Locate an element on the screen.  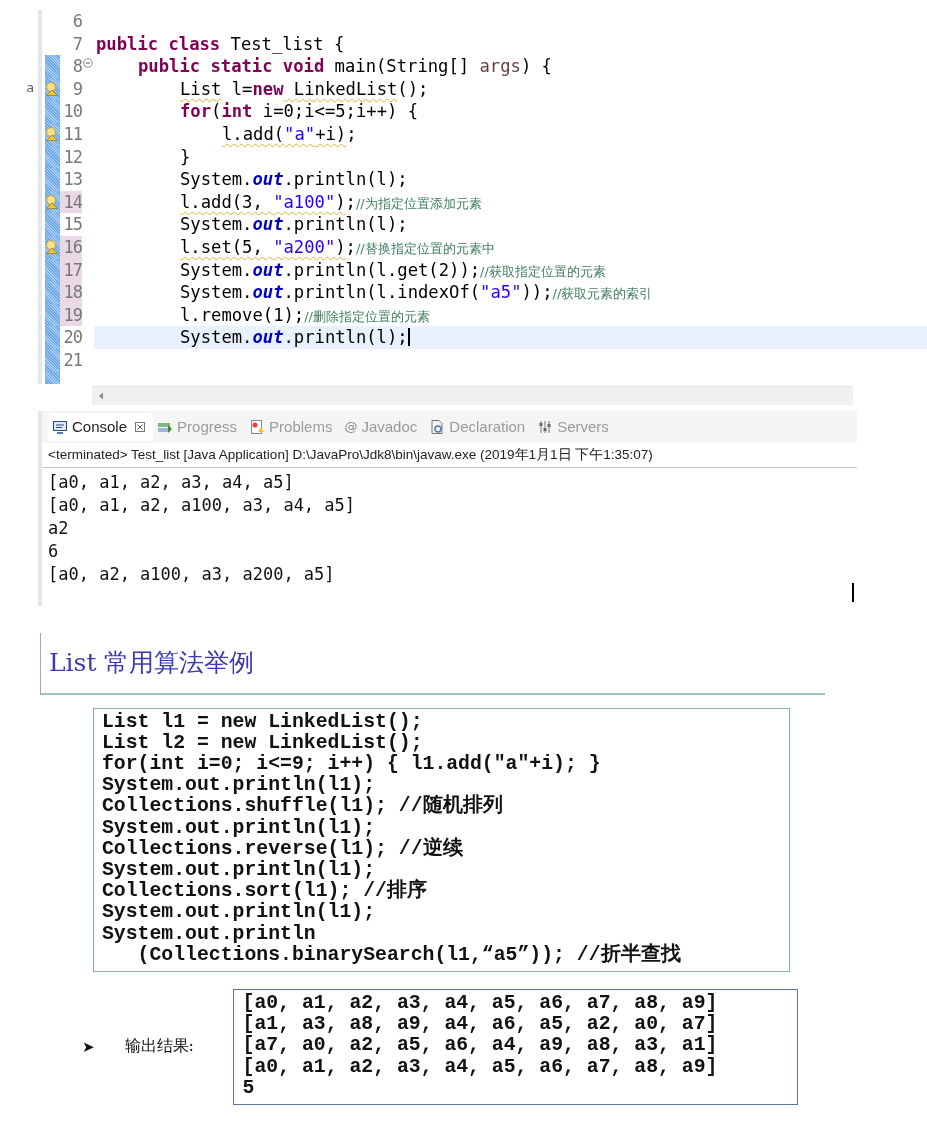
keyword-text: for is located at coordinates (196, 111).